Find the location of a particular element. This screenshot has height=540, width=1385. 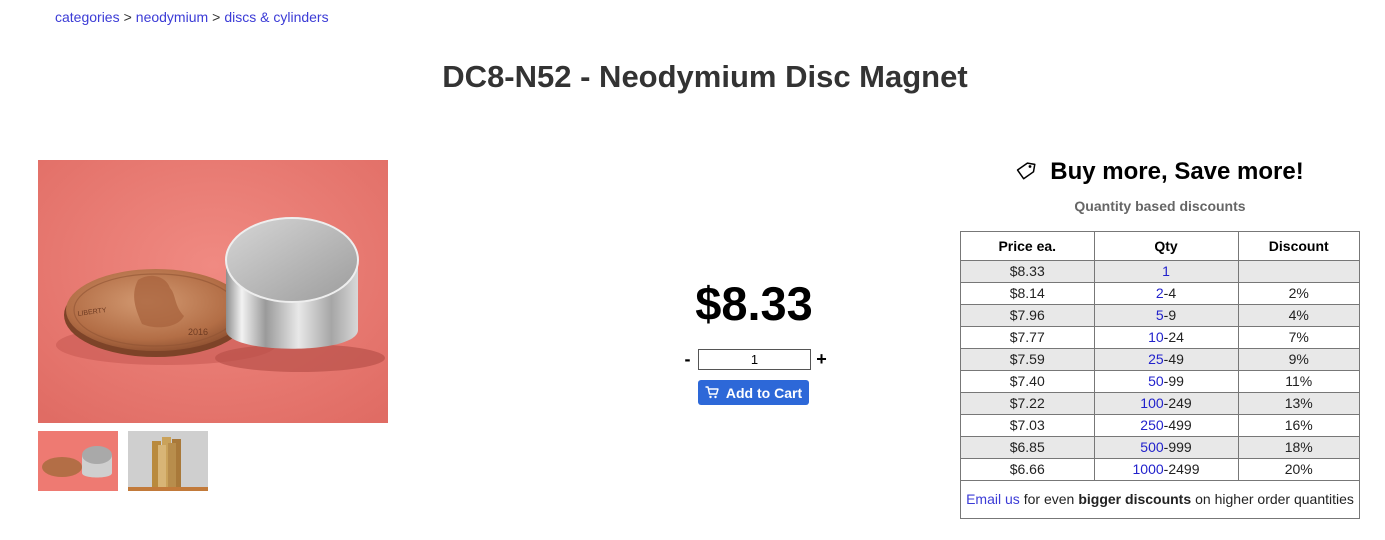

row-discount: 9% is located at coordinates (1298, 359).